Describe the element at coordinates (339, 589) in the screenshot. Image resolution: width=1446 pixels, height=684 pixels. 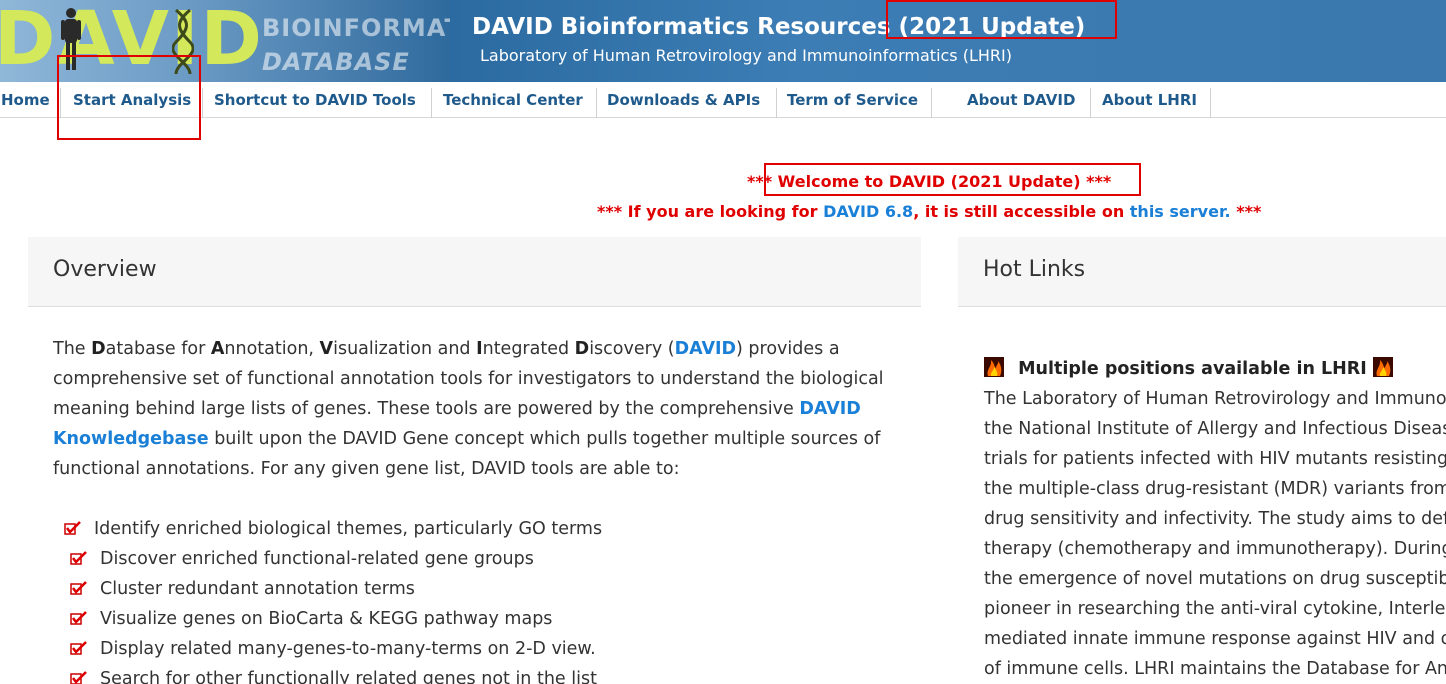
I see `list-item: Cluster redundant annotation terms` at that location.